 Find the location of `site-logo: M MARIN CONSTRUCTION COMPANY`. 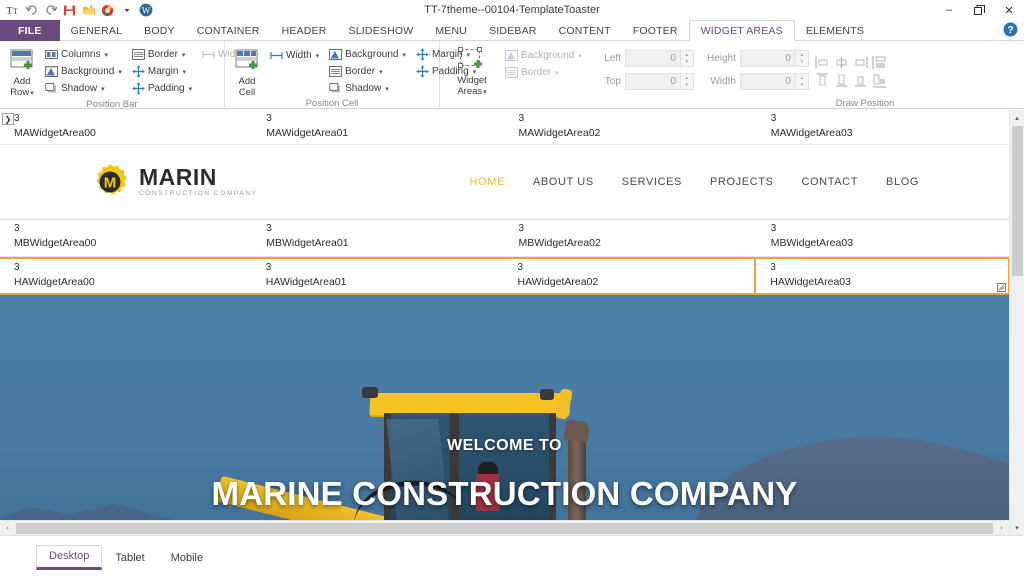

site-logo: M MARIN CONSTRUCTION COMPANY is located at coordinates (174, 182).